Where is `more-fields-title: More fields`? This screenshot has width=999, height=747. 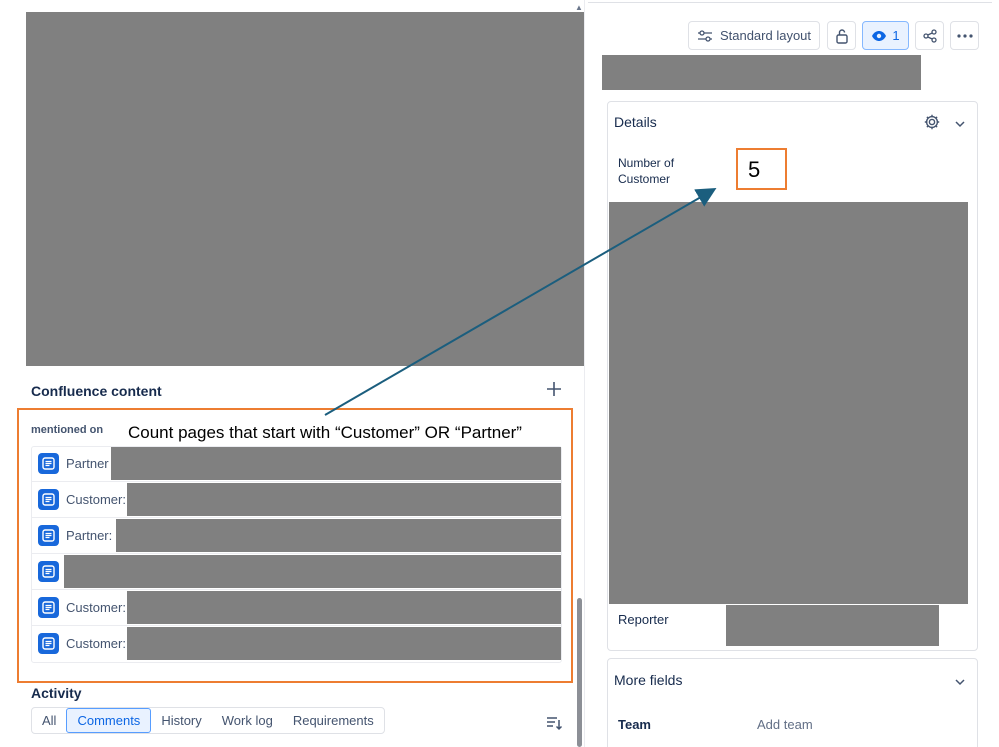 more-fields-title: More fields is located at coordinates (648, 680).